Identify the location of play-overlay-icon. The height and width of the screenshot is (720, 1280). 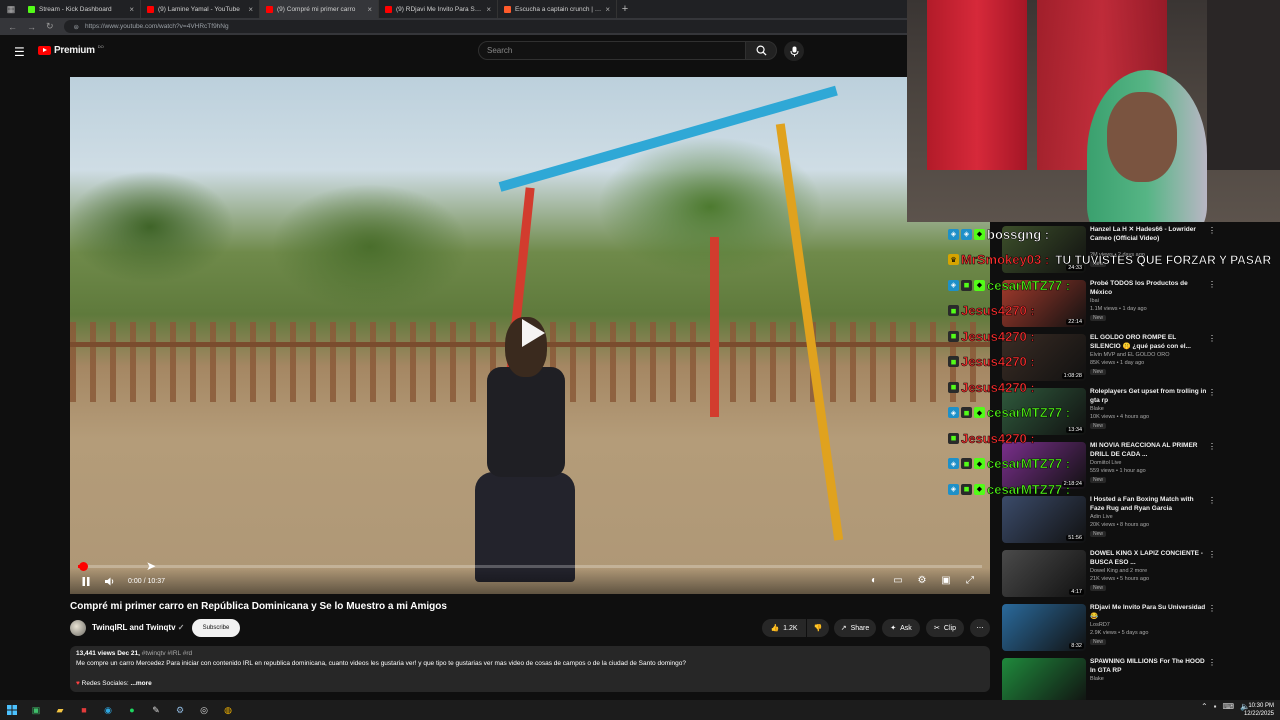
(531, 333).